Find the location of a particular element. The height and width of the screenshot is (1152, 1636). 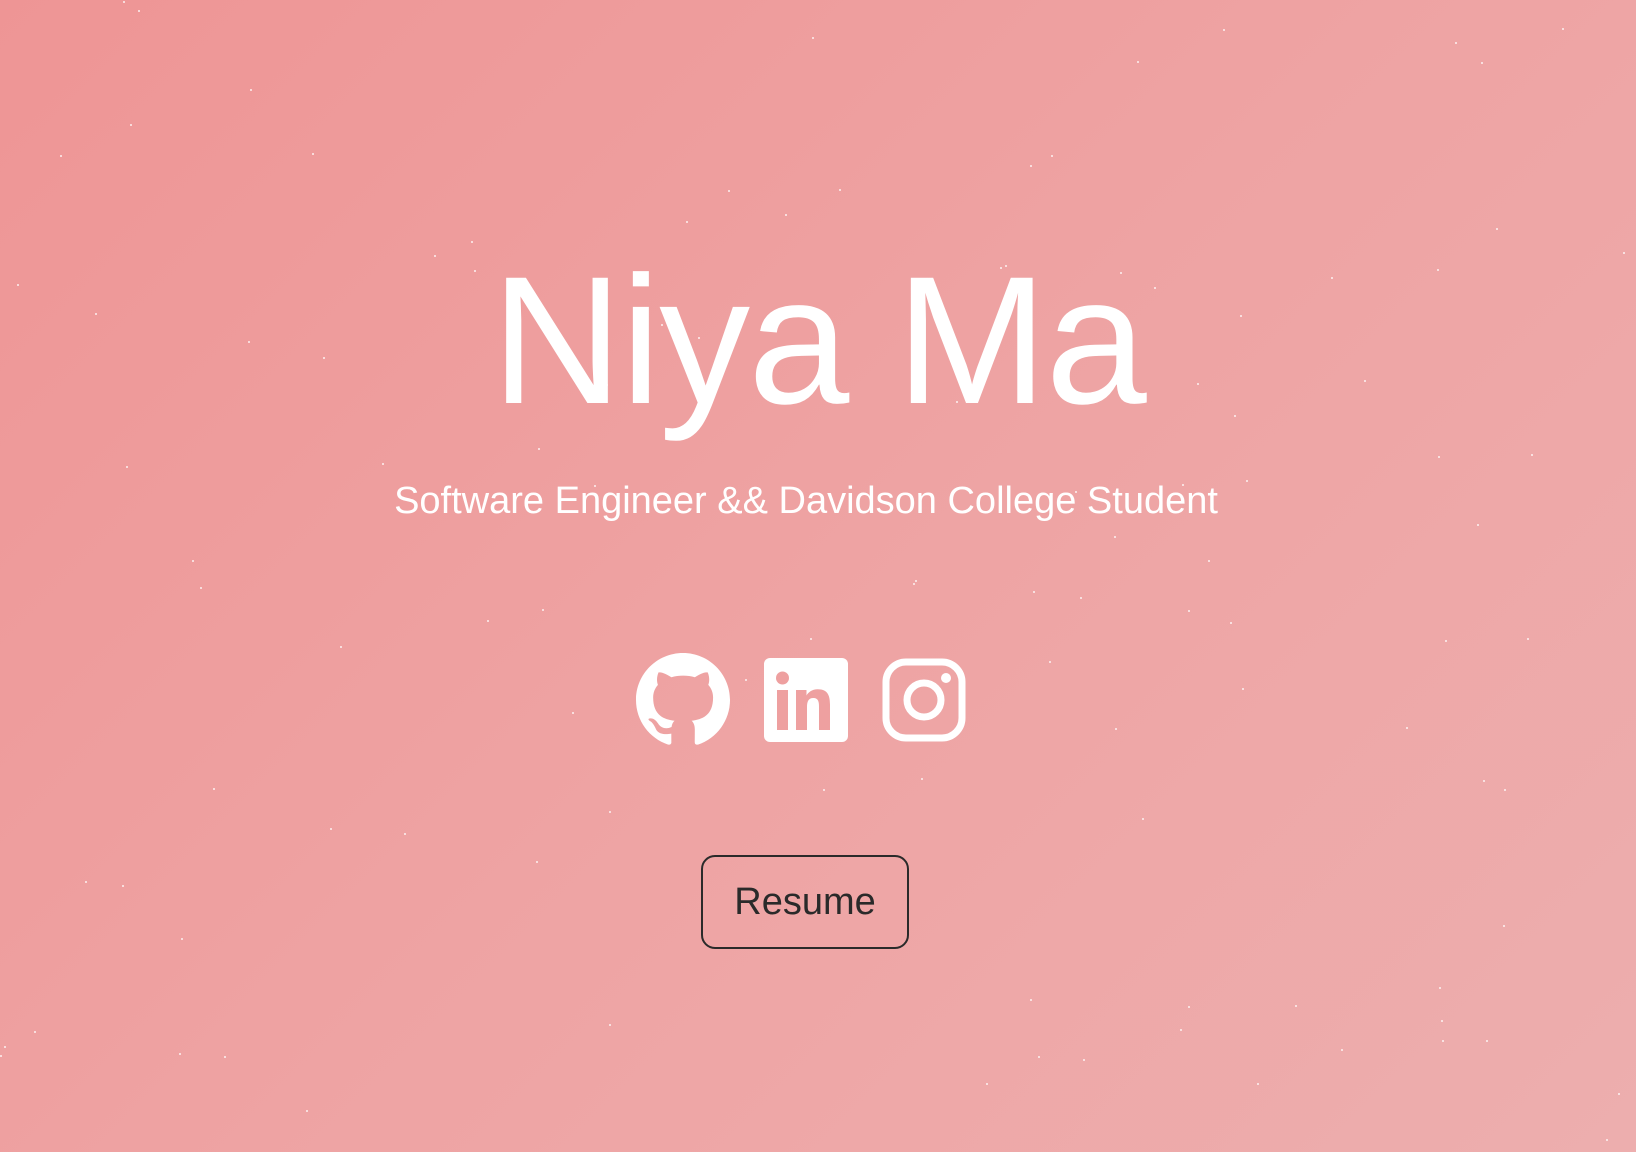

instagram-link is located at coordinates (924, 700).